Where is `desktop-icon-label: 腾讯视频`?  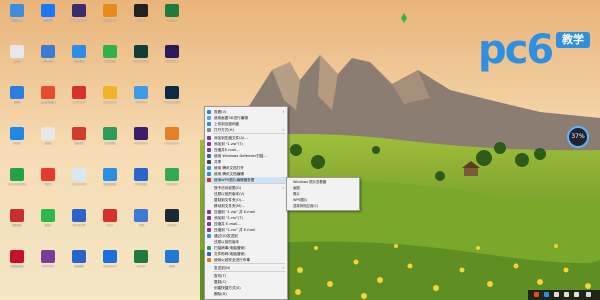 desktop-icon-label: 腾讯视频 is located at coordinates (109, 184).